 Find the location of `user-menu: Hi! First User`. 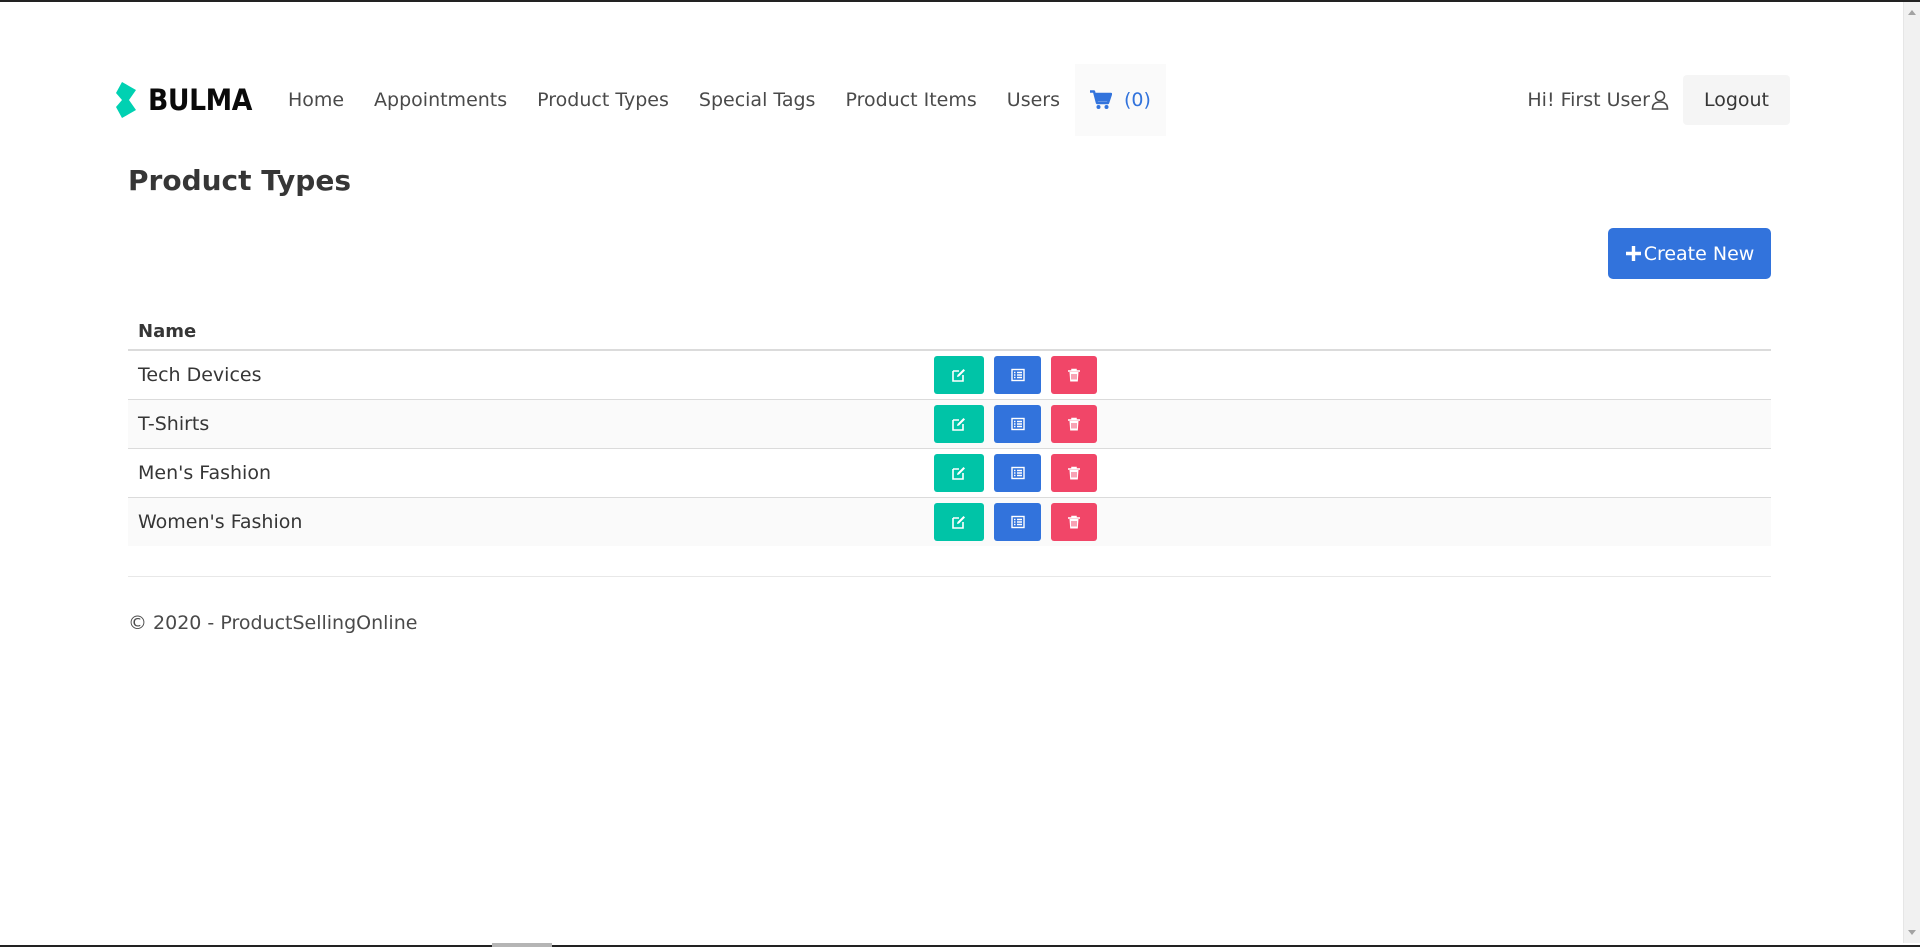

user-menu: Hi! First User is located at coordinates (1605, 100).